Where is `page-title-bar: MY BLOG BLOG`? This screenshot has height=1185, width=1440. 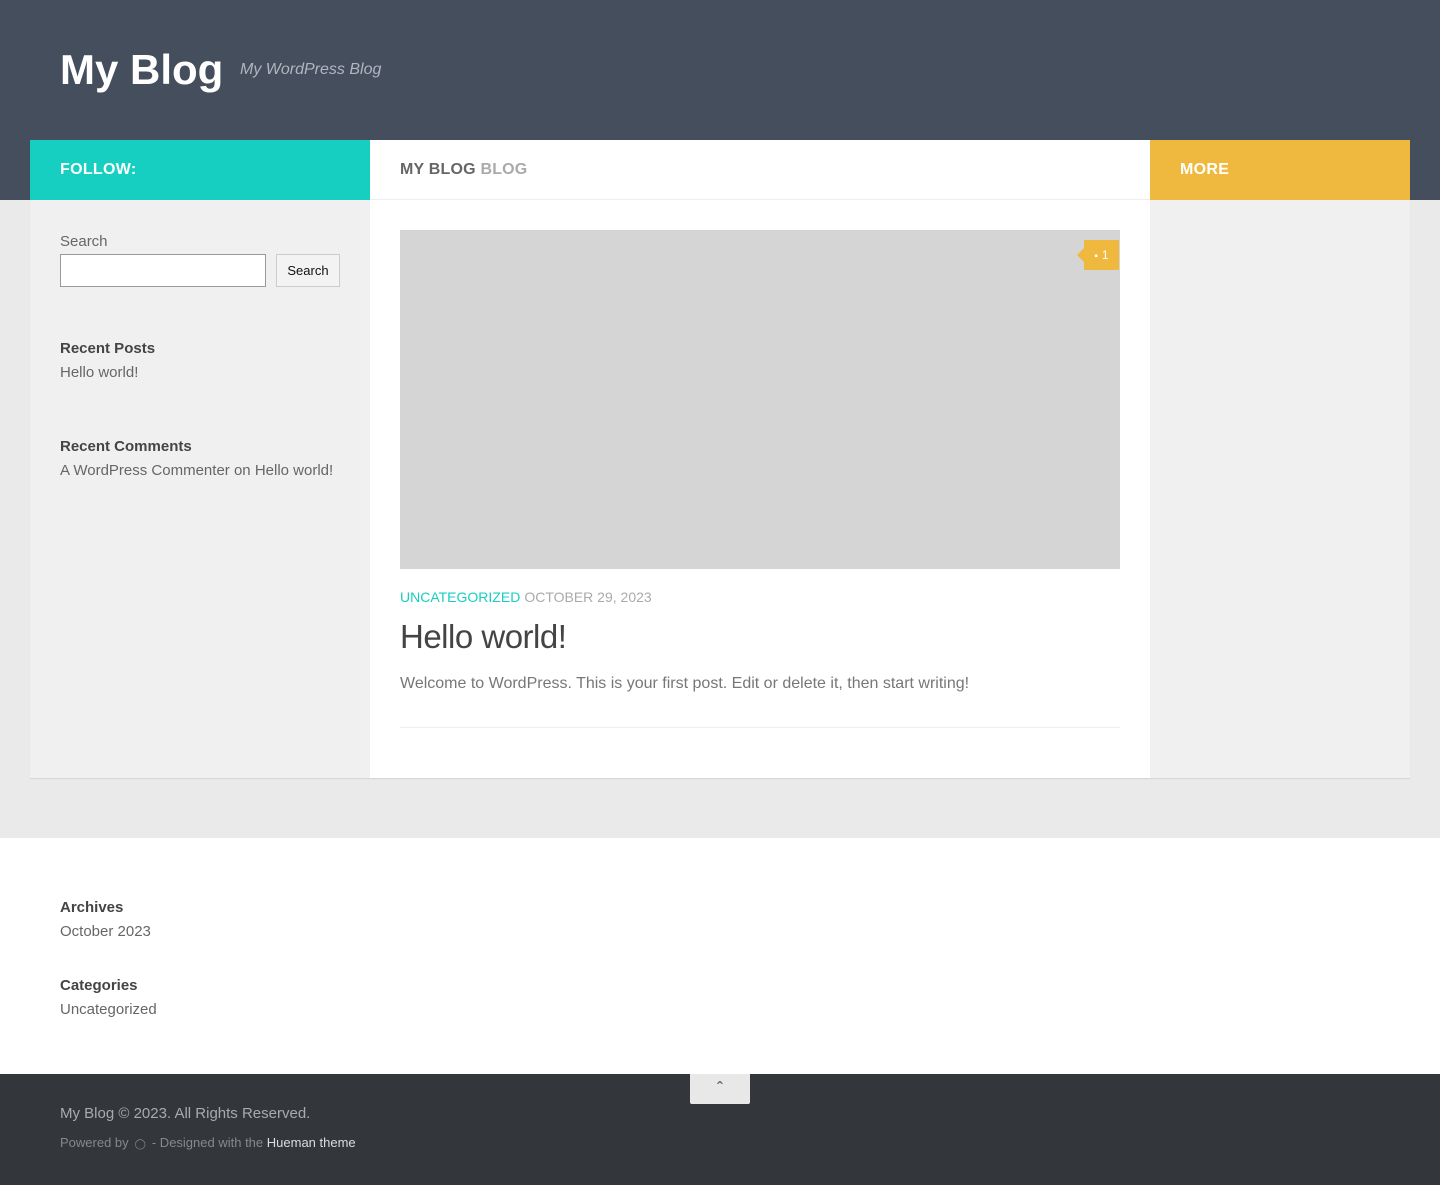 page-title-bar: MY BLOG BLOG is located at coordinates (760, 170).